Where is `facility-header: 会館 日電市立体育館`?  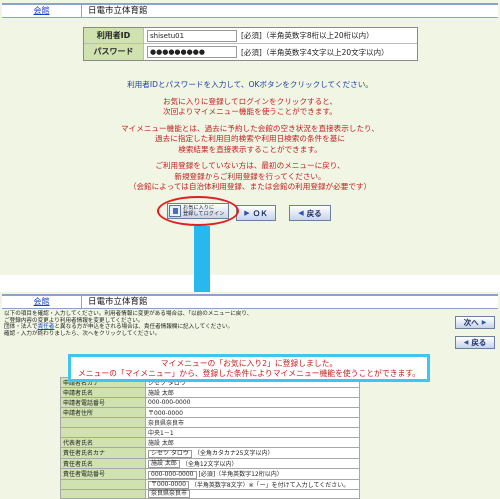 facility-header: 会館 日電市立体育館 is located at coordinates (250, 10).